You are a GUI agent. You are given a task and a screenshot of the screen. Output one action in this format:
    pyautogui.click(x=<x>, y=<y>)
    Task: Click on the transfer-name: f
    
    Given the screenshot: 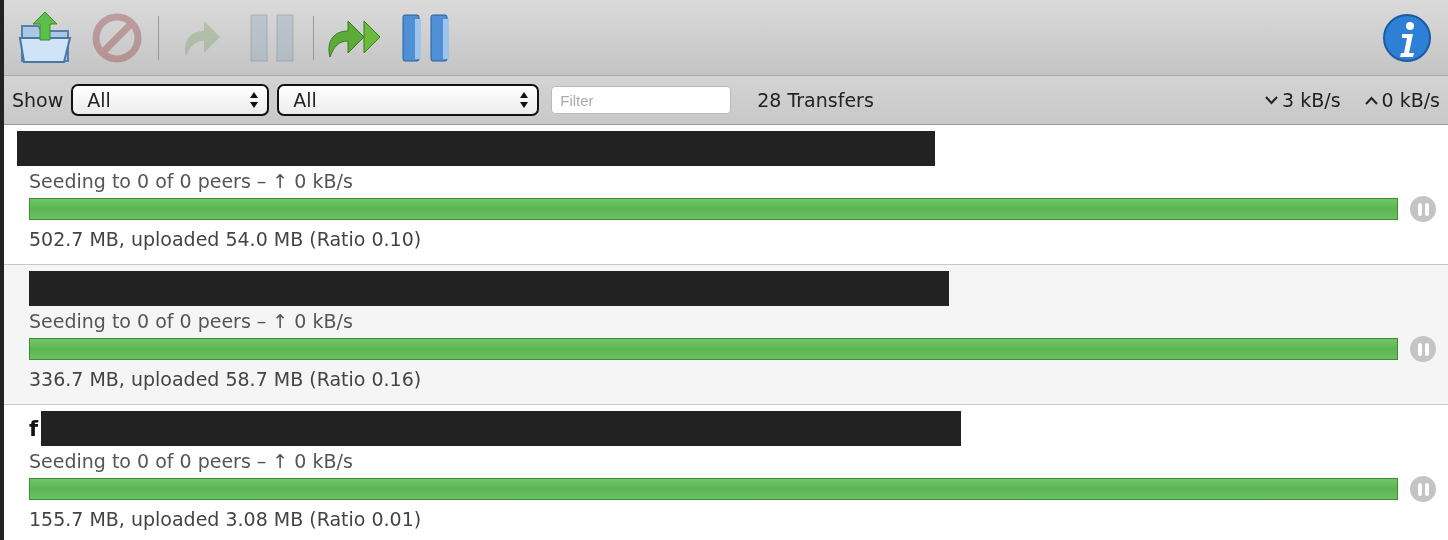 What is the action you would take?
    pyautogui.click(x=34, y=428)
    